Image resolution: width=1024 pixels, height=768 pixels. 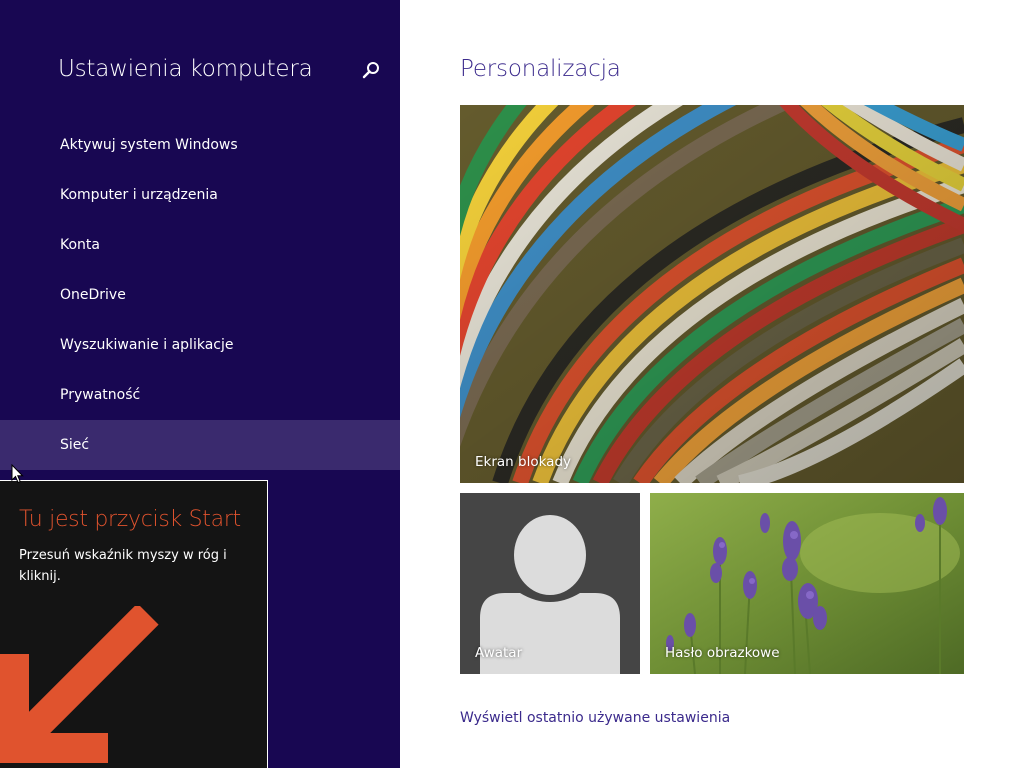 I want to click on picture-password-tile: Hasło obrazkowe, so click(x=807, y=583).